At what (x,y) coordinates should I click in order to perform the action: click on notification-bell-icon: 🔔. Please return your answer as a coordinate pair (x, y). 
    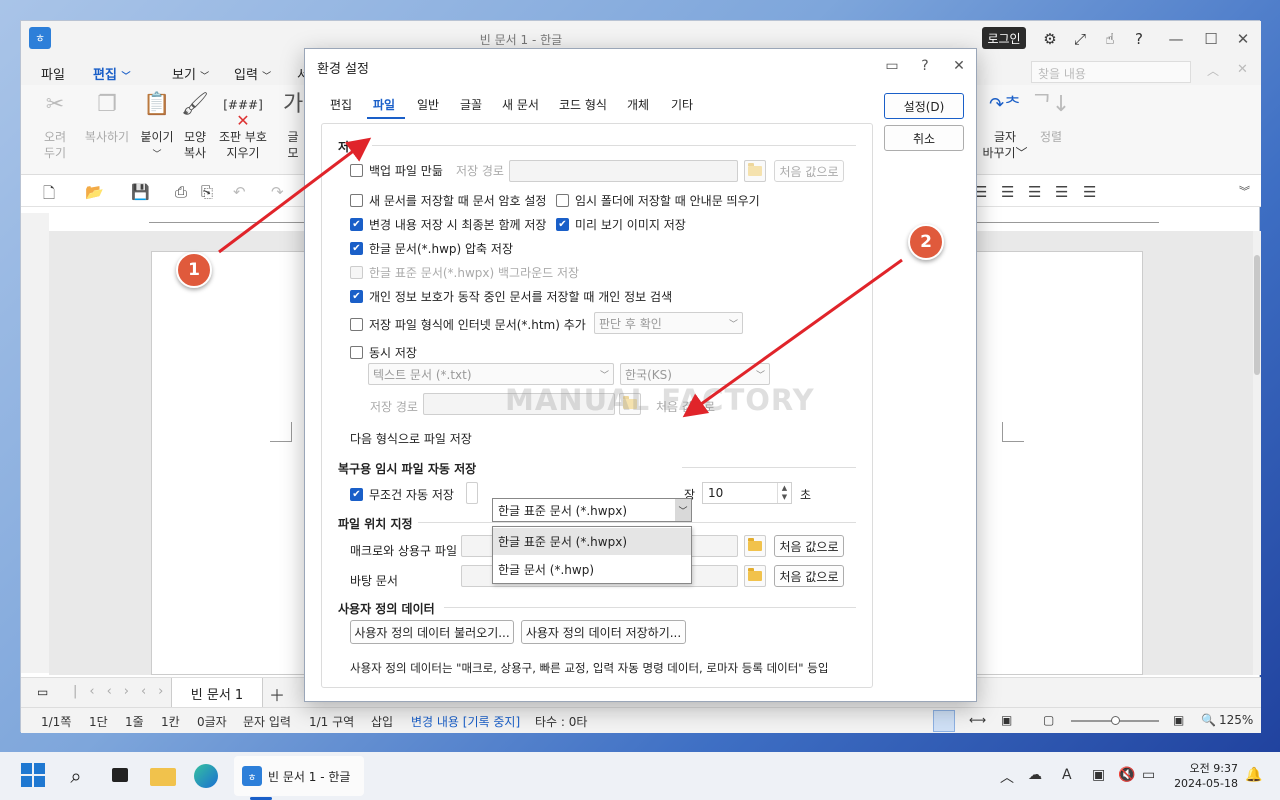
    Looking at the image, I should click on (1253, 775).